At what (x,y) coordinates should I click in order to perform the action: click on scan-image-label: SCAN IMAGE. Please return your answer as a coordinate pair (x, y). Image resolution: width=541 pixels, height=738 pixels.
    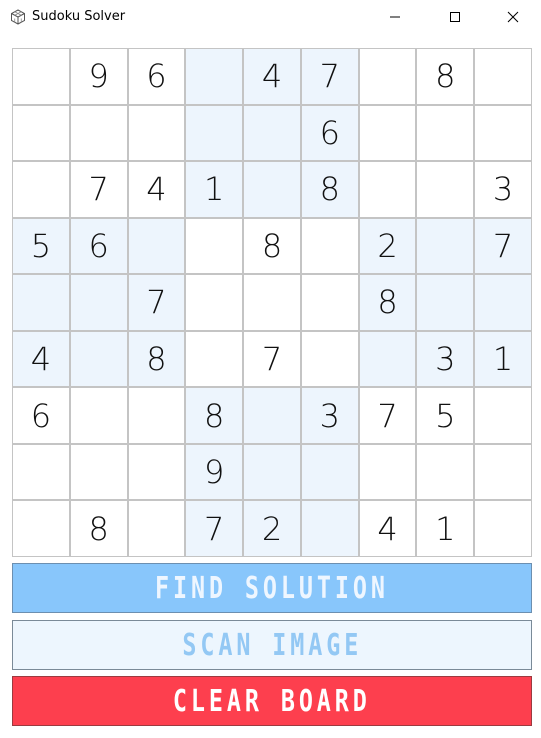
    Looking at the image, I should click on (272, 645).